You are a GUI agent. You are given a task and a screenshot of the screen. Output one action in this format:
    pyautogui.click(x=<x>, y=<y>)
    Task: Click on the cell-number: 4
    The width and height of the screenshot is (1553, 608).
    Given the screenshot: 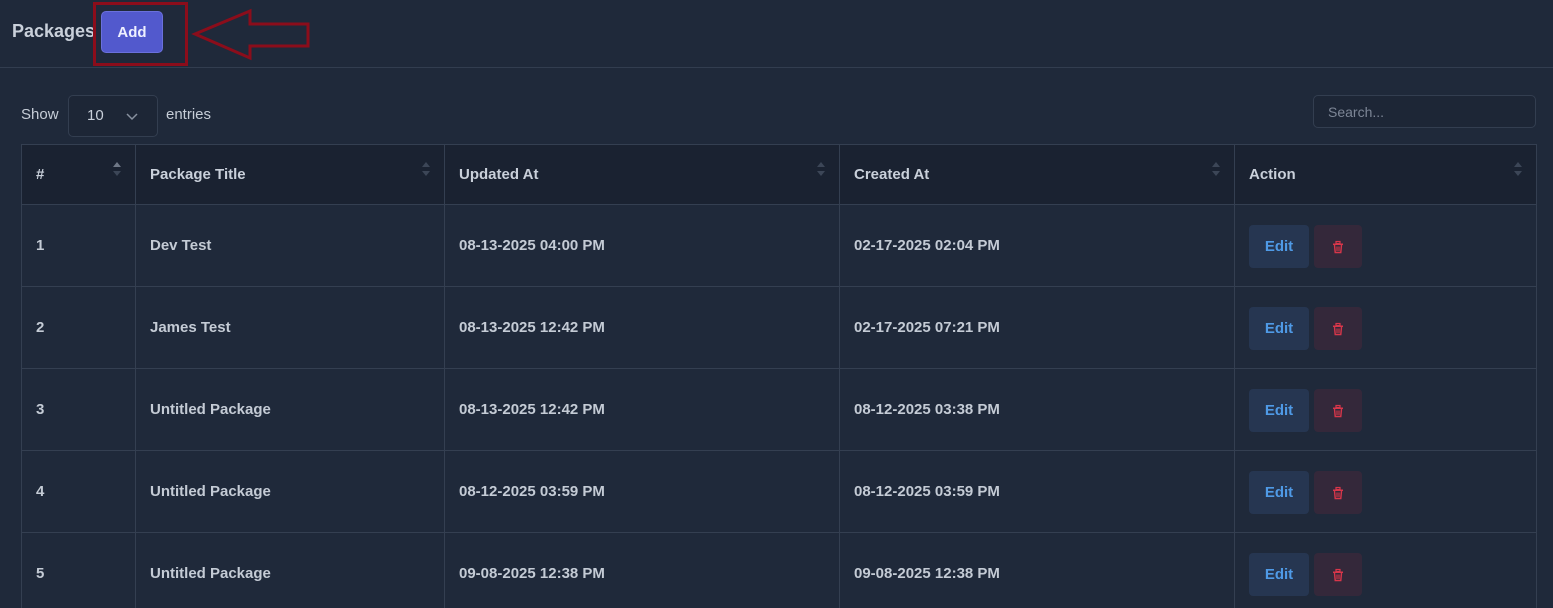 What is the action you would take?
    pyautogui.click(x=78, y=491)
    